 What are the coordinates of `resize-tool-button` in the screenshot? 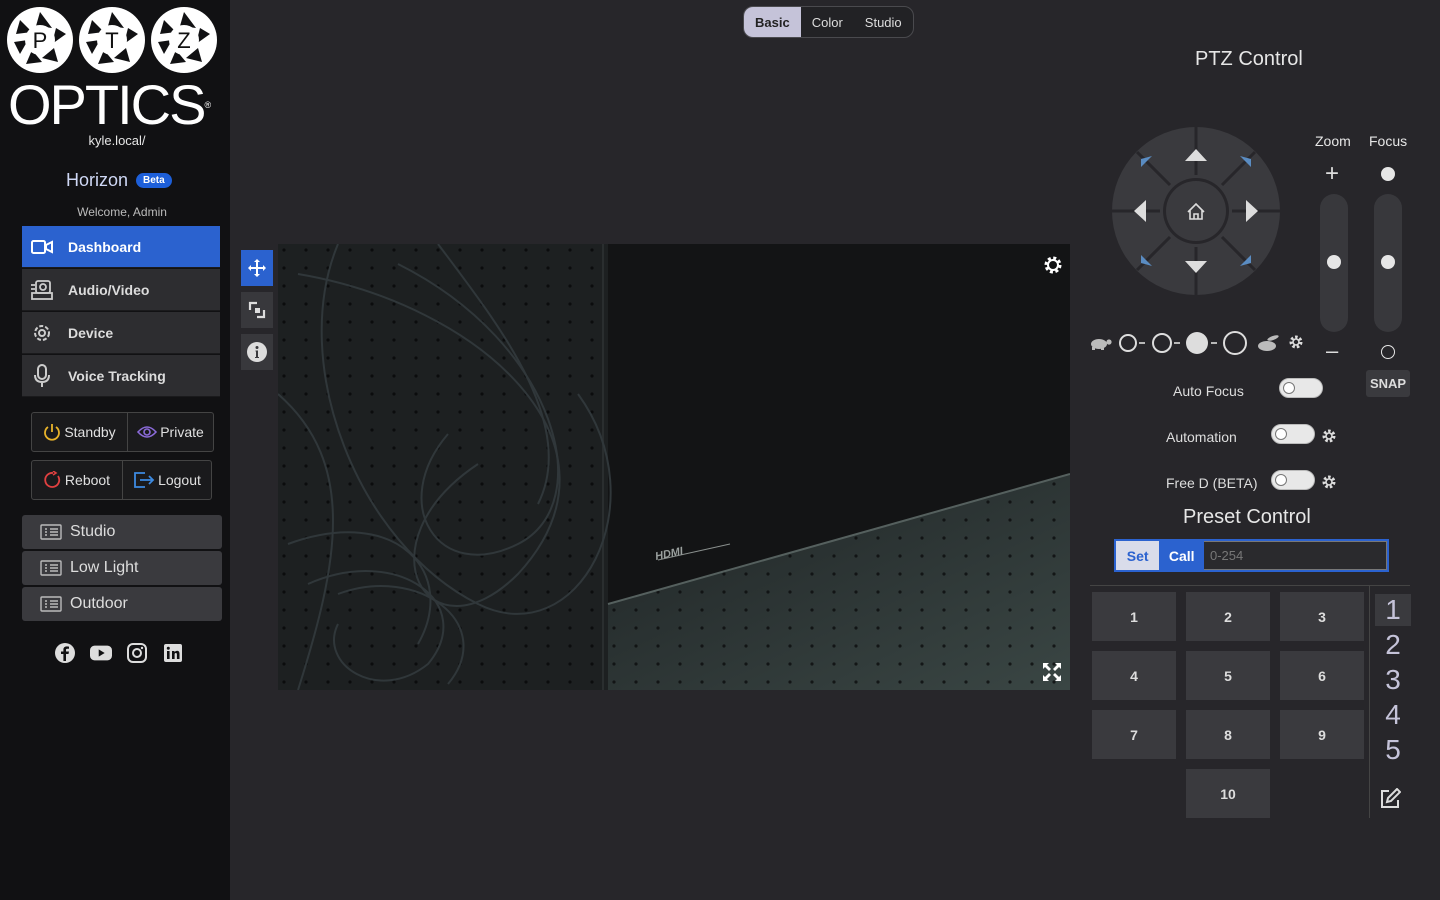 It's located at (257, 310).